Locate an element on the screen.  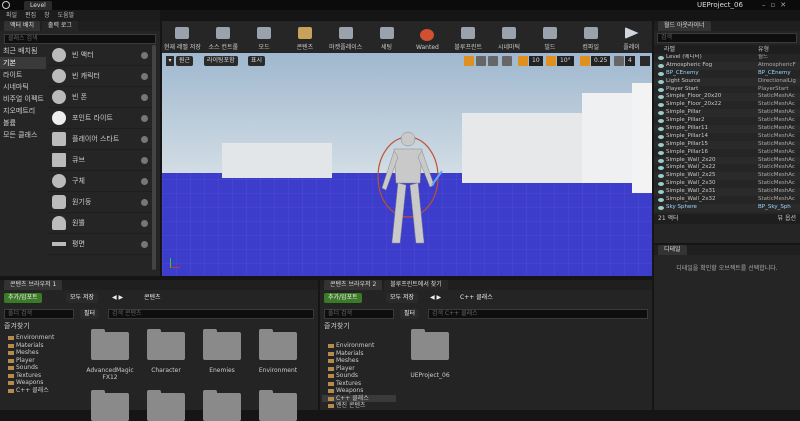
marketplace-button: 마켓플레이스 is located at coordinates (345, 37).